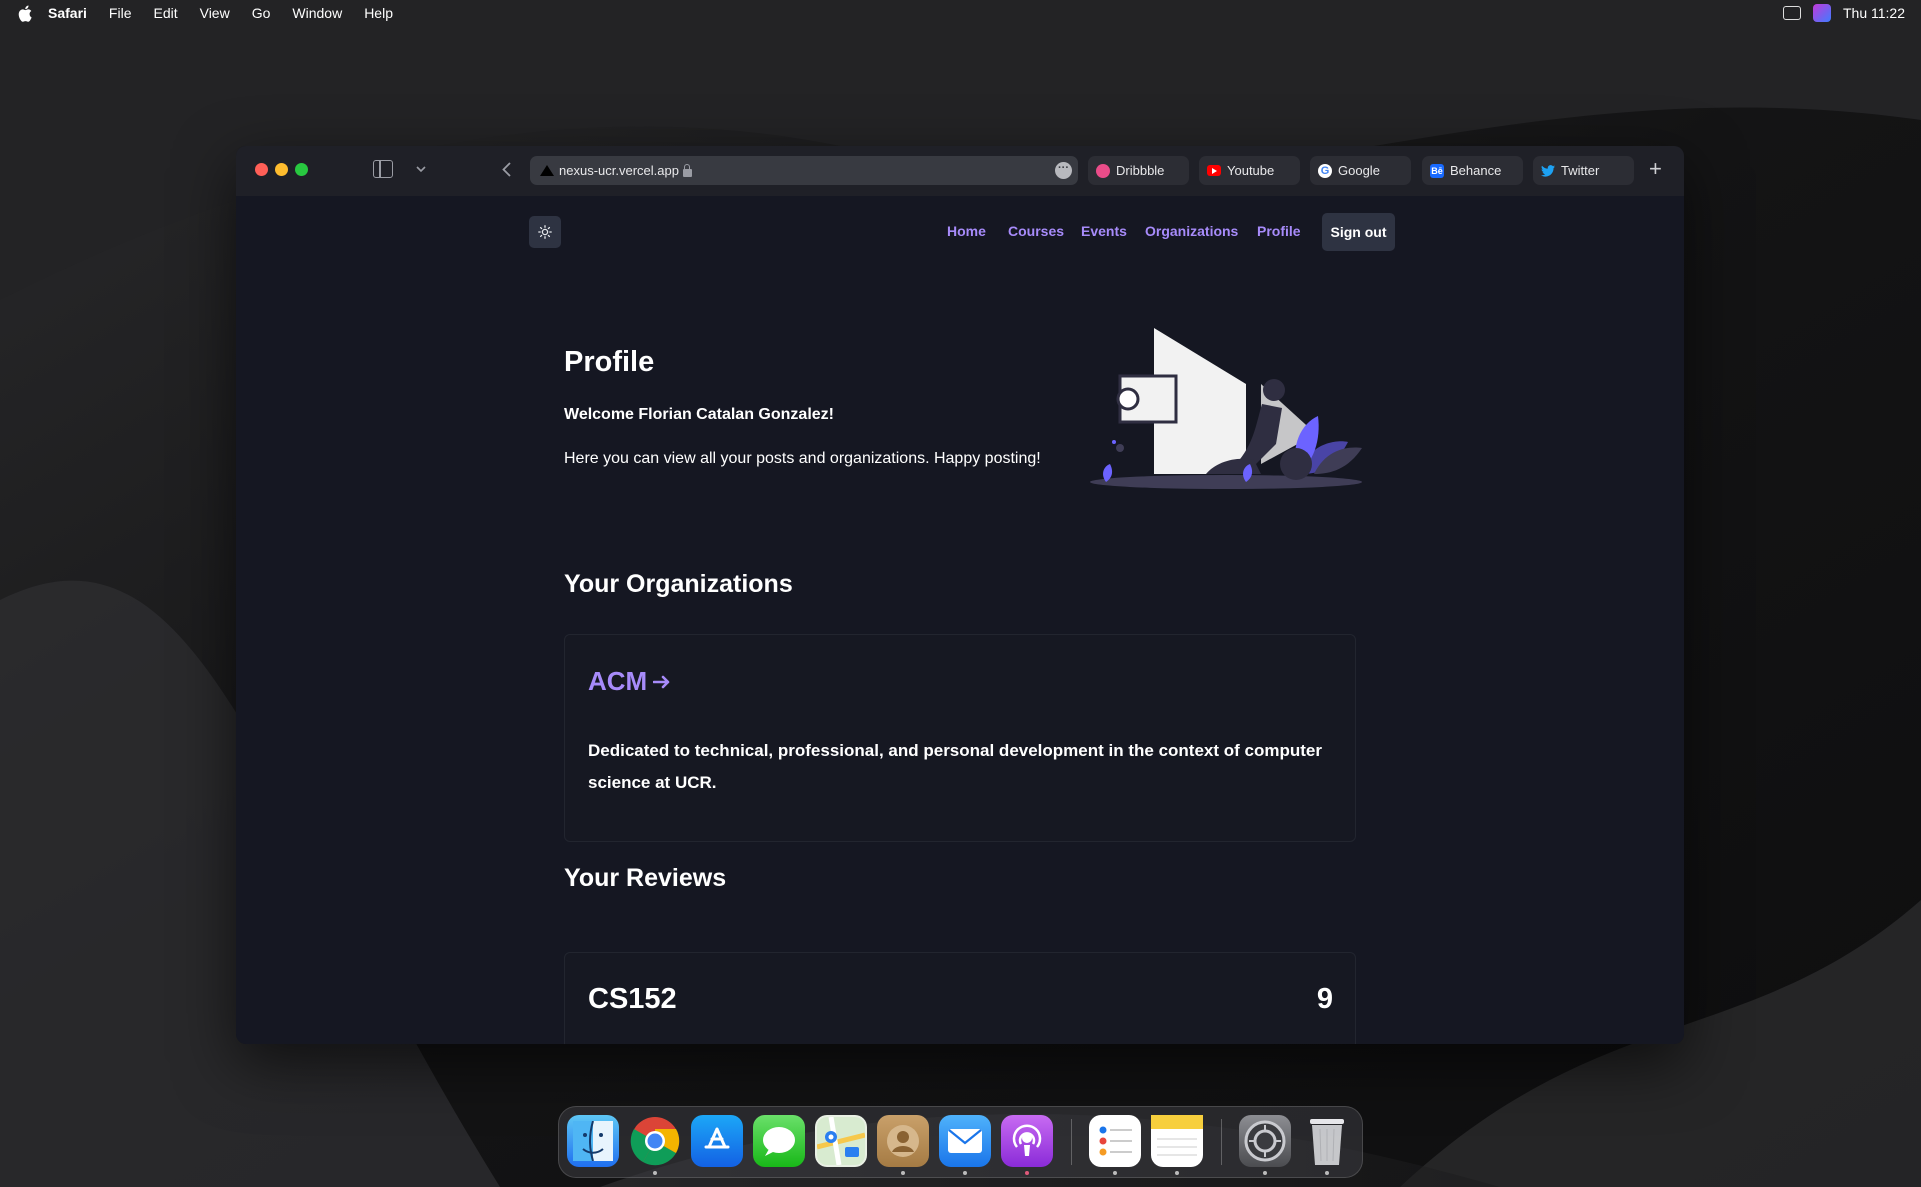 Image resolution: width=1921 pixels, height=1187 pixels. What do you see at coordinates (383, 169) in the screenshot?
I see `sidebar-toggle-icon` at bounding box center [383, 169].